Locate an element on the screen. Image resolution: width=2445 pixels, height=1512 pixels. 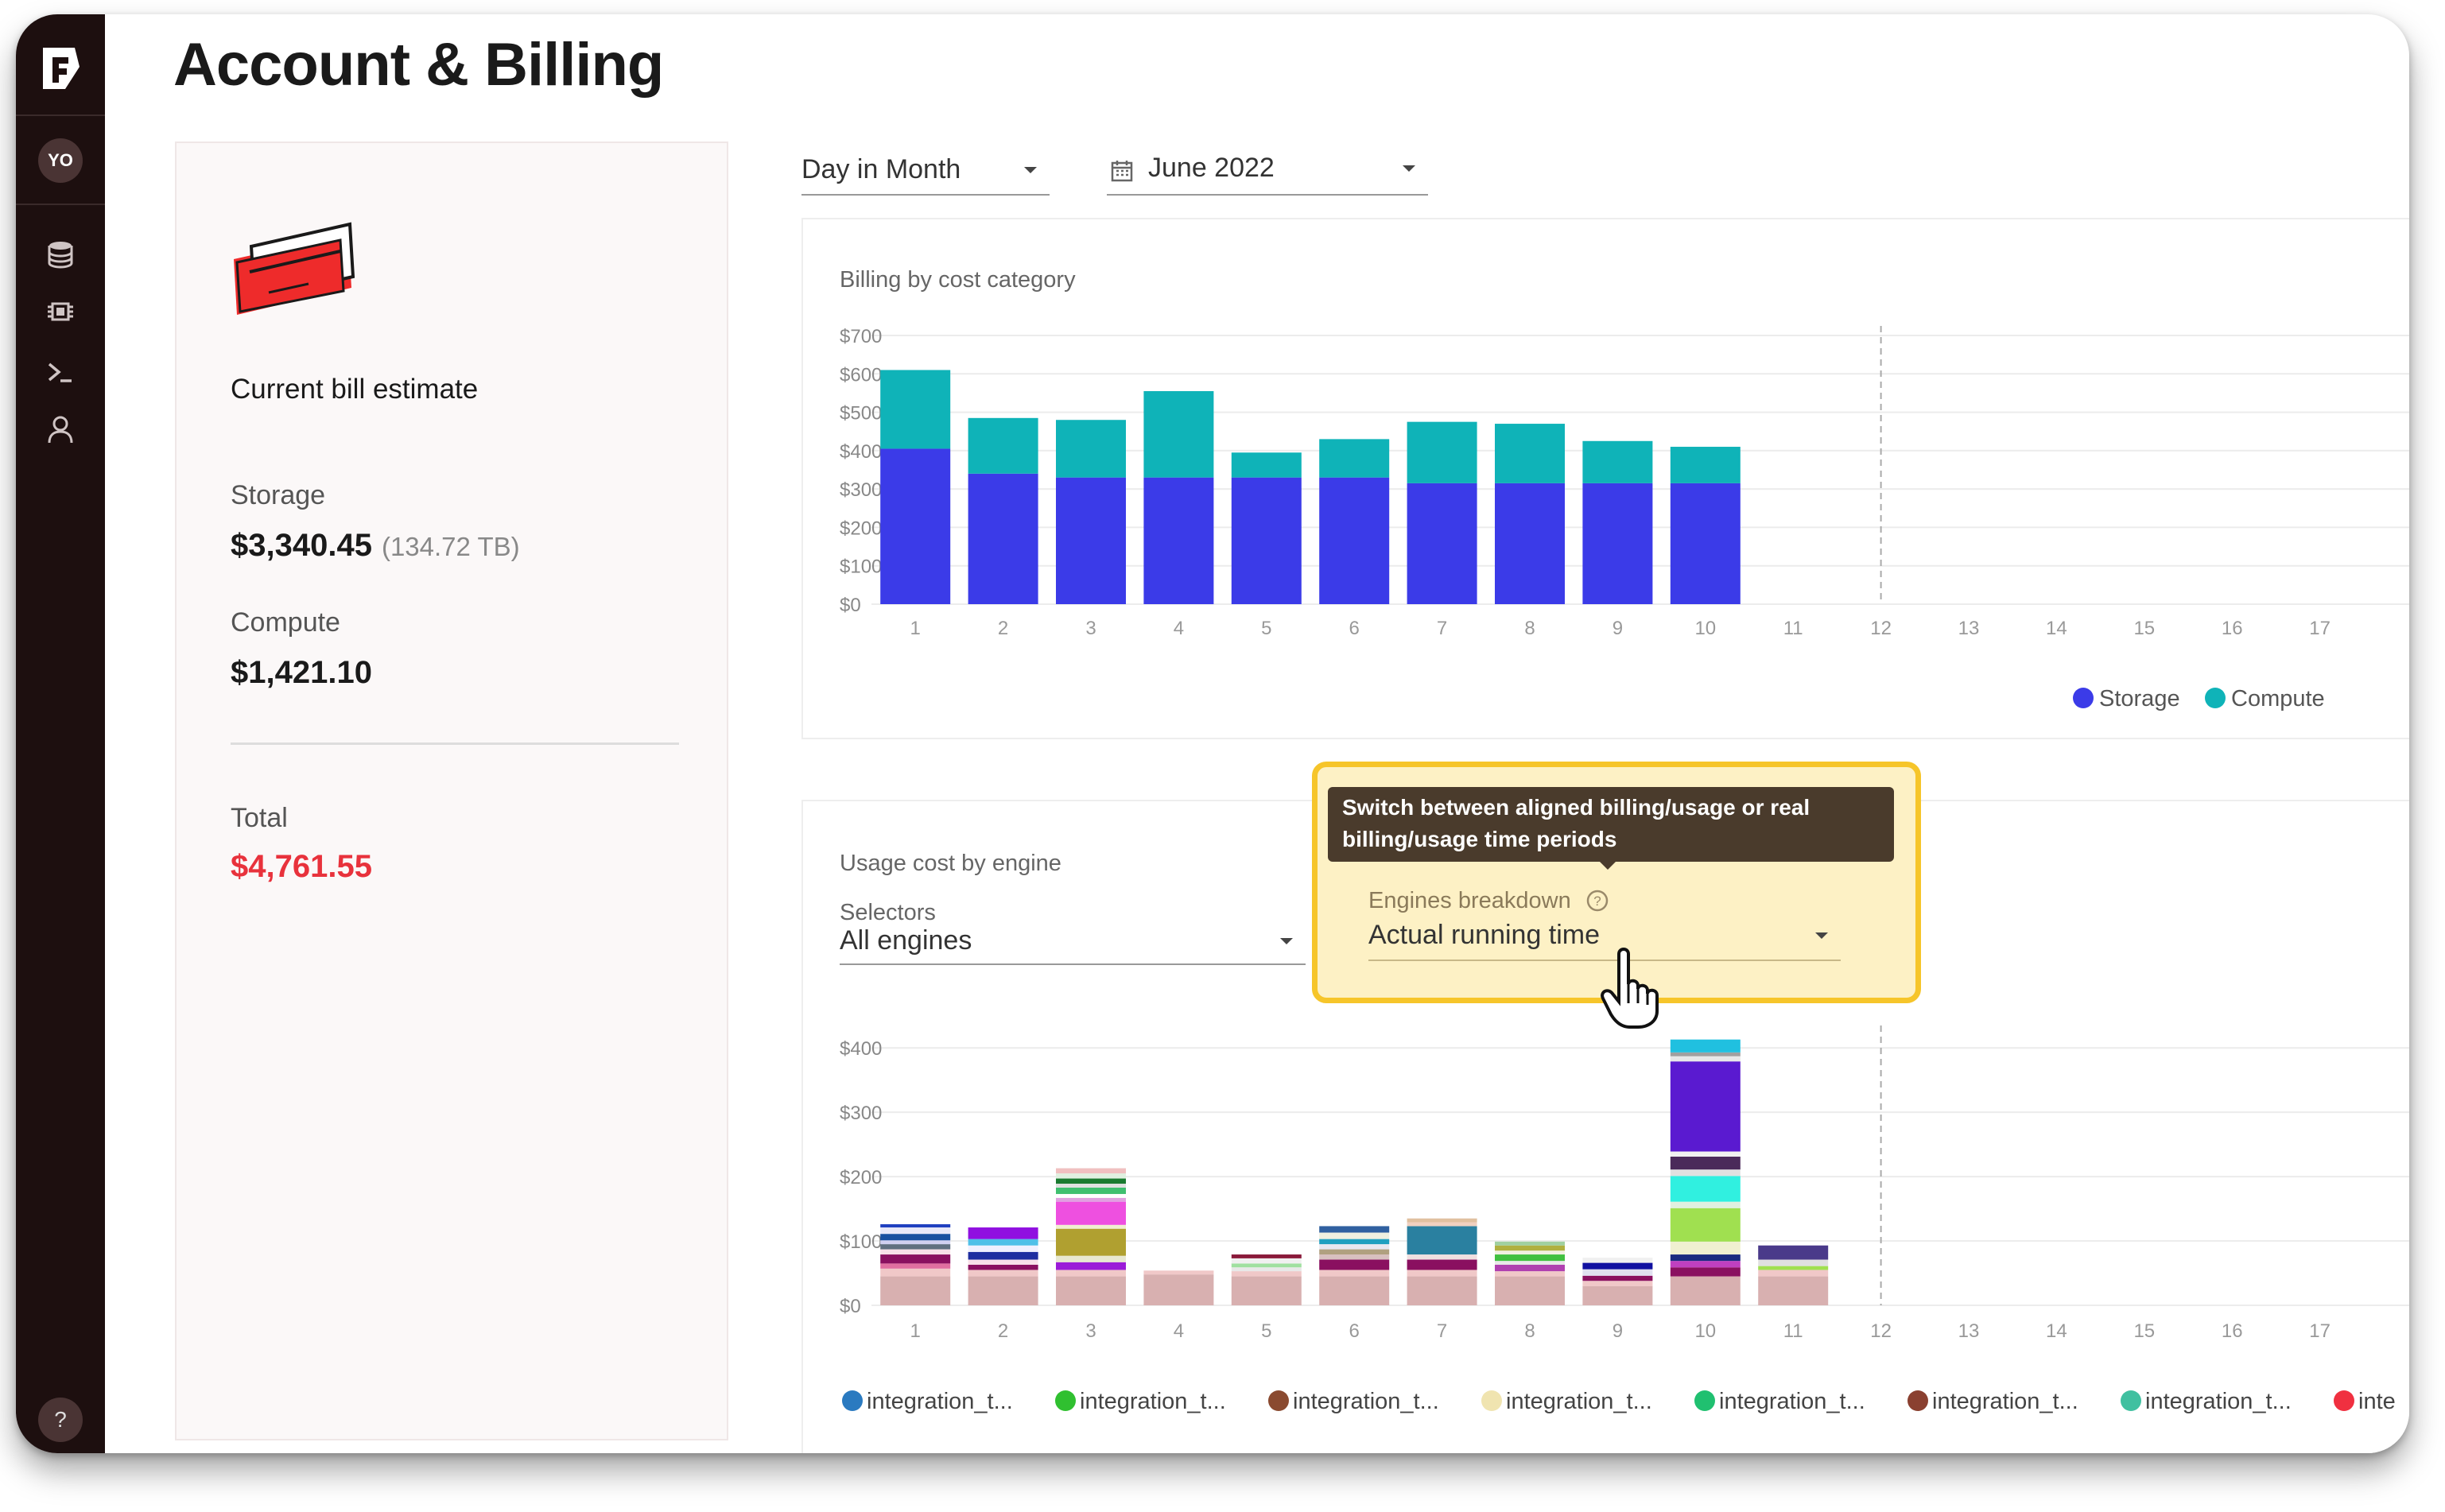
breakdown-value: Actual running time is located at coordinates (1485, 935).